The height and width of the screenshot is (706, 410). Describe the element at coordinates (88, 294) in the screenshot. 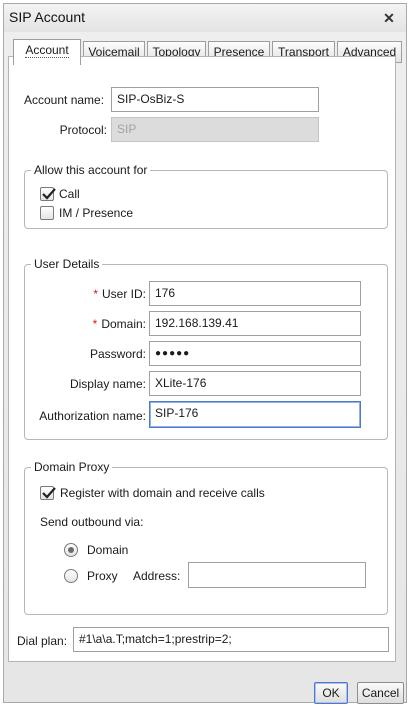

I see `user-id-label: * User ID:` at that location.